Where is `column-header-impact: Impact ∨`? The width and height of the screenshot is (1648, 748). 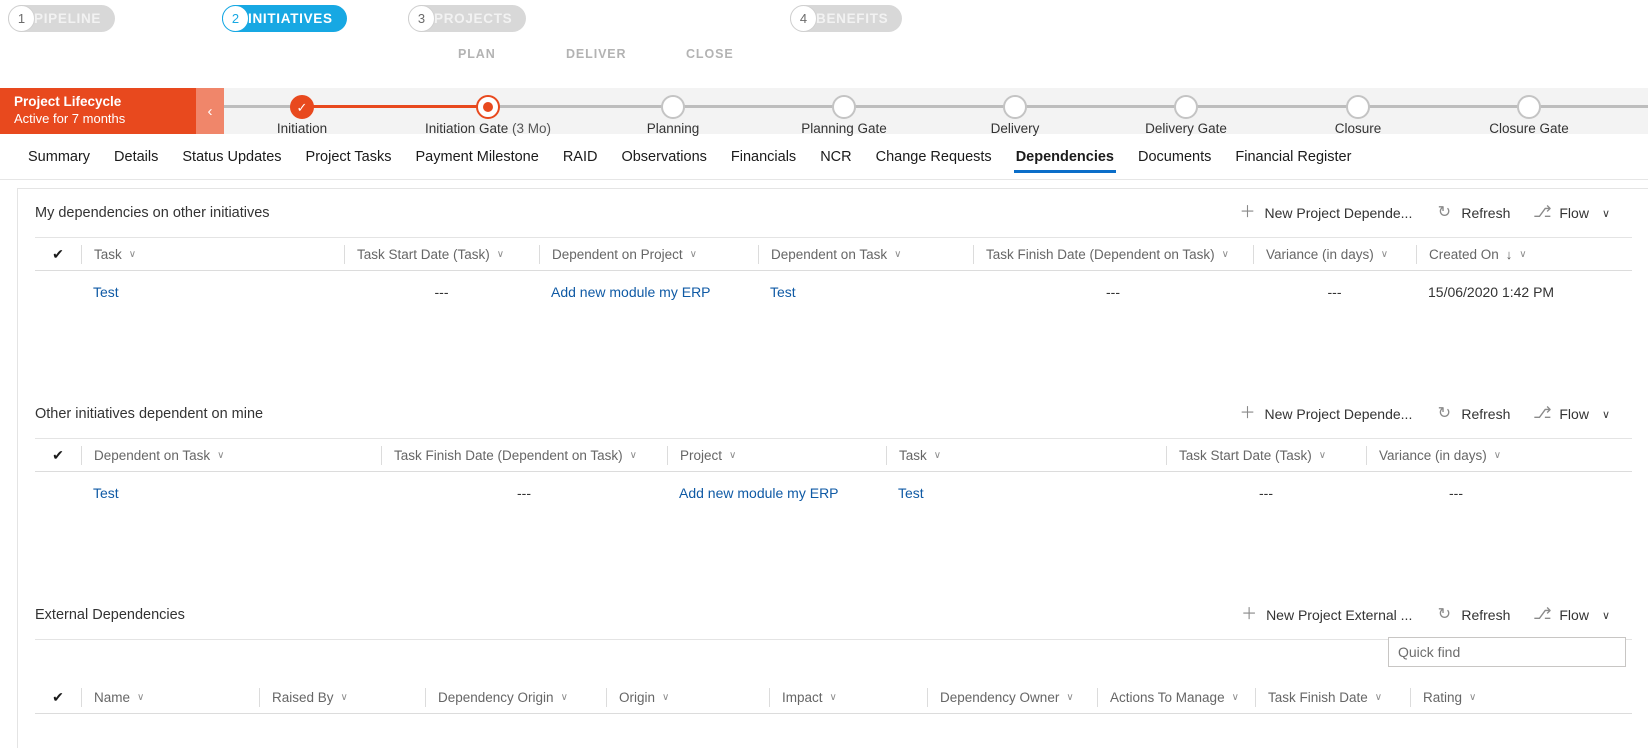
column-header-impact: Impact ∨ is located at coordinates (848, 697).